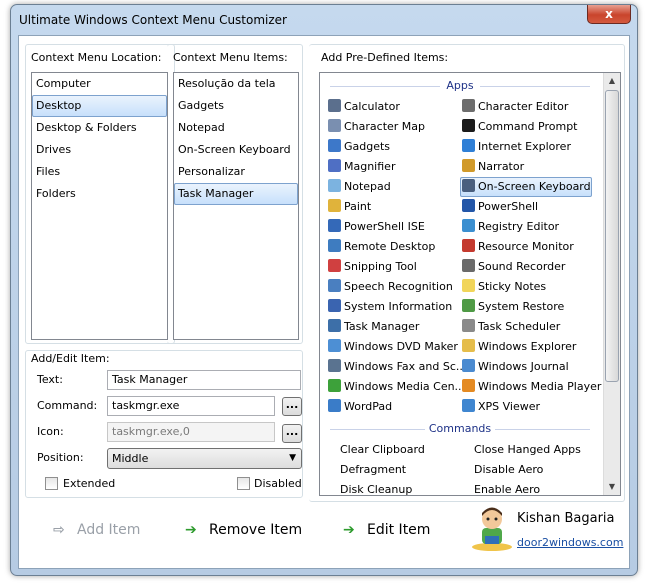  Describe the element at coordinates (526, 247) in the screenshot. I see `predefined-app-item: Resource Monitor` at that location.